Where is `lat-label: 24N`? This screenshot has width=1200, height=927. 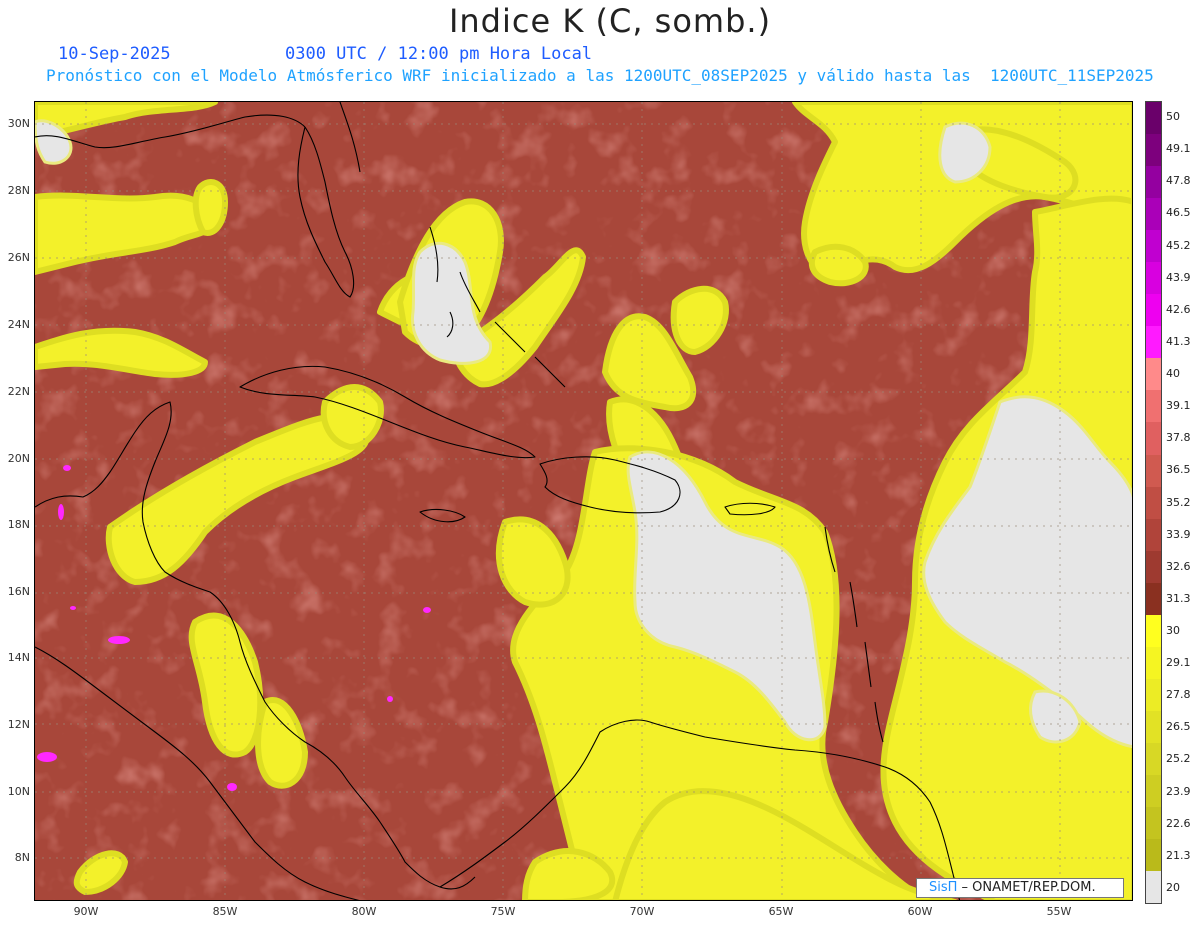 lat-label: 24N is located at coordinates (18, 324).